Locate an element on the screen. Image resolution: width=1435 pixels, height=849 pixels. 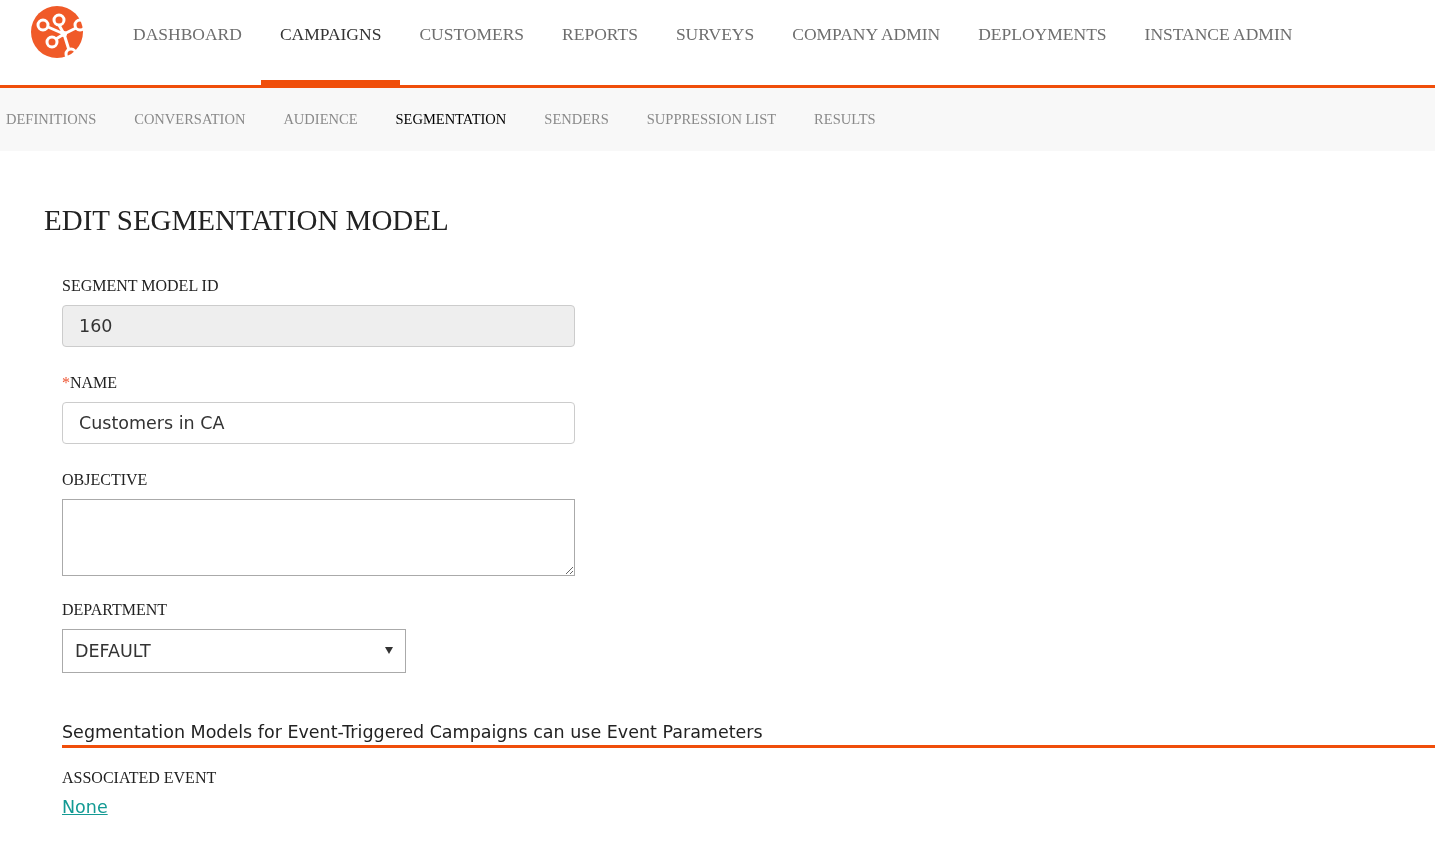
page-title: EDIT SEGMENTATION MODEL is located at coordinates (247, 220).